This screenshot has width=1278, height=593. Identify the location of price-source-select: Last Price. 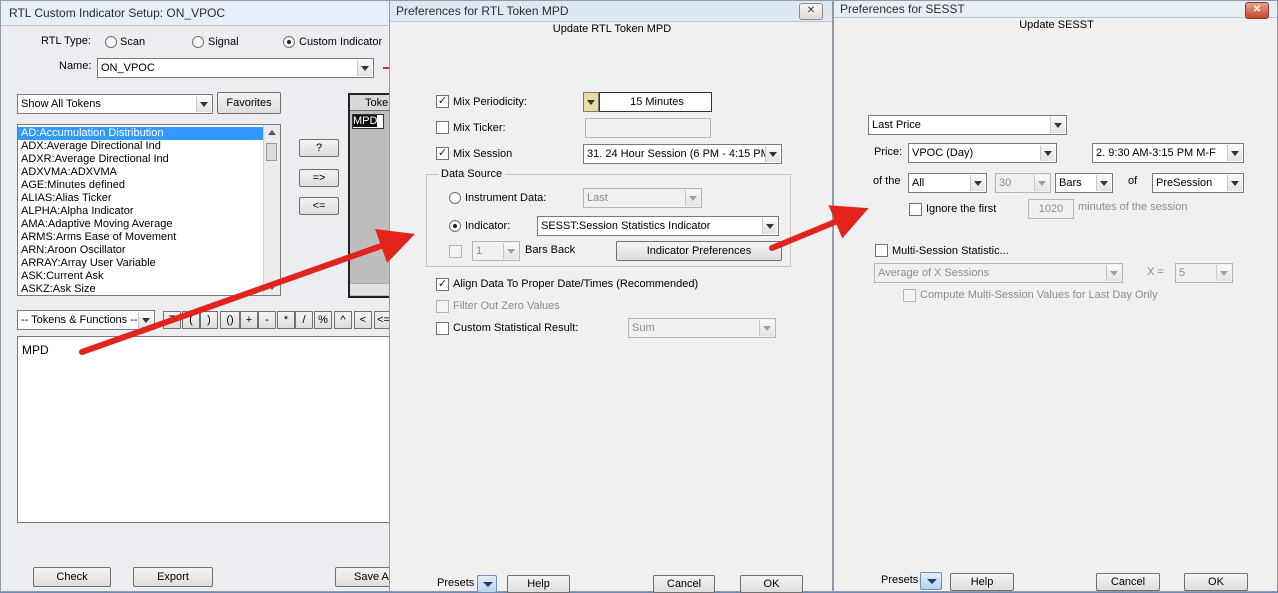
(967, 125).